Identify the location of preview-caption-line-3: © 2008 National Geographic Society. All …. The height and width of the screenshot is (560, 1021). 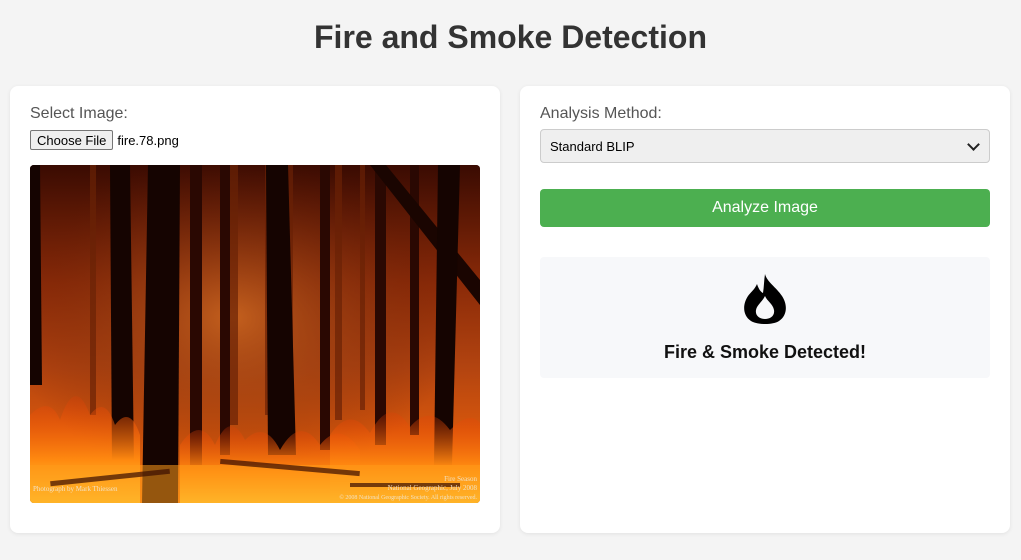
(408, 497).